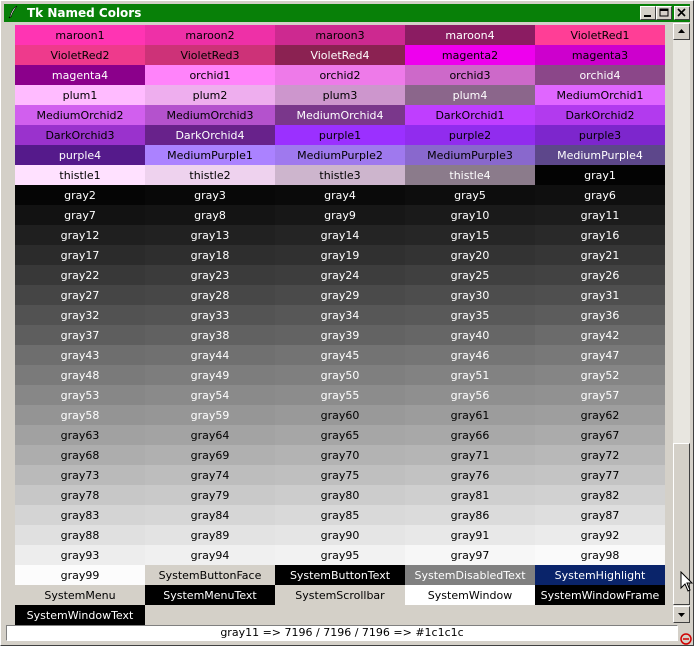  What do you see at coordinates (80, 135) in the screenshot?
I see `color-cell: DarkOrchid3` at bounding box center [80, 135].